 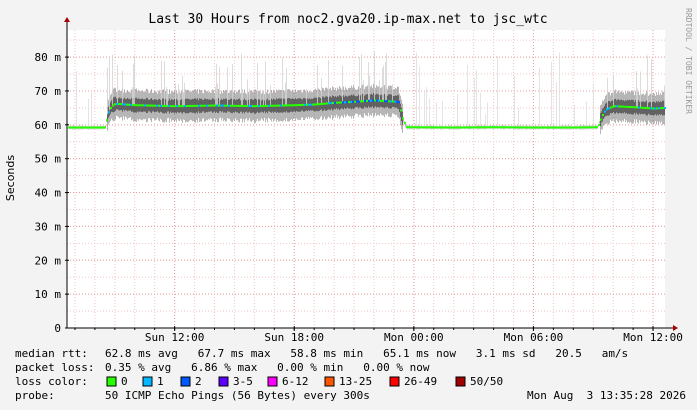 I want to click on probe-values: 50 ICMP Echo Pings (56 Bytes) every 300s, so click(x=237, y=395).